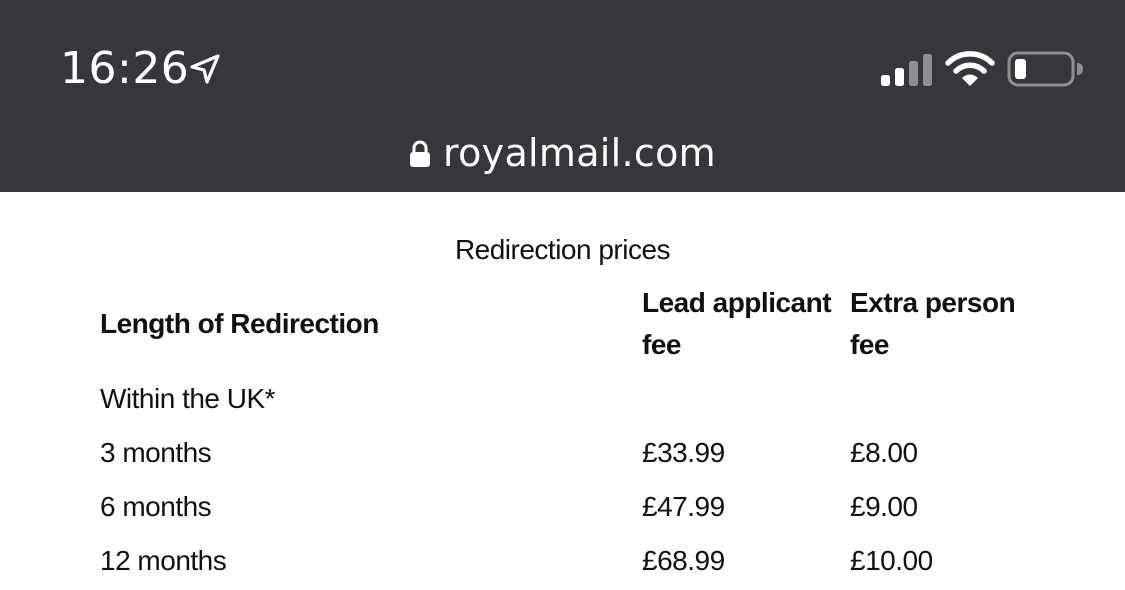 This screenshot has width=1125, height=590. Describe the element at coordinates (891, 560) in the screenshot. I see `row-12-months-extra-fee: £10.00` at that location.